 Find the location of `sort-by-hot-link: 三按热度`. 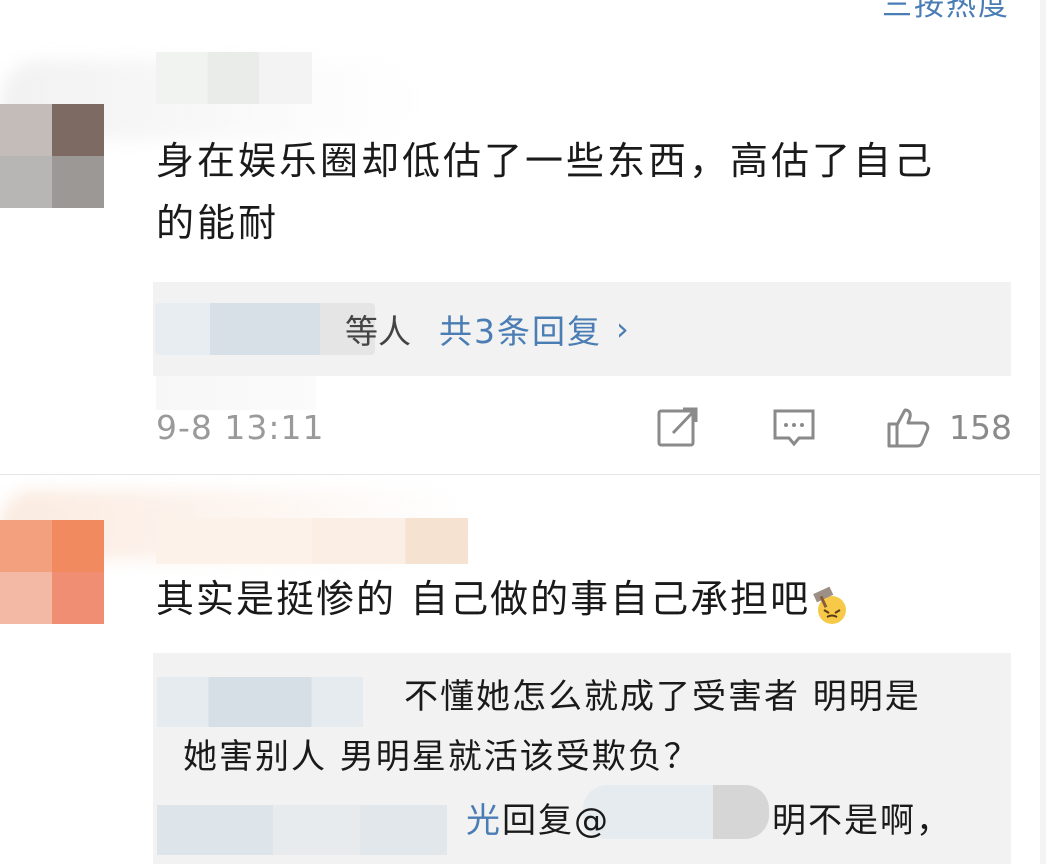

sort-by-hot-link: 三按热度 is located at coordinates (946, 12).